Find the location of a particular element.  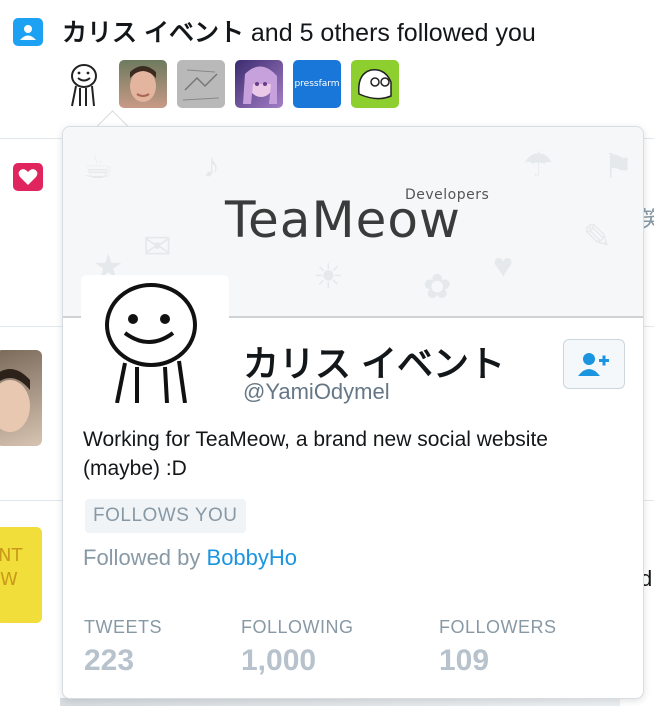

notification-title: カリス イベント and 5 others followed you is located at coordinates (299, 33).